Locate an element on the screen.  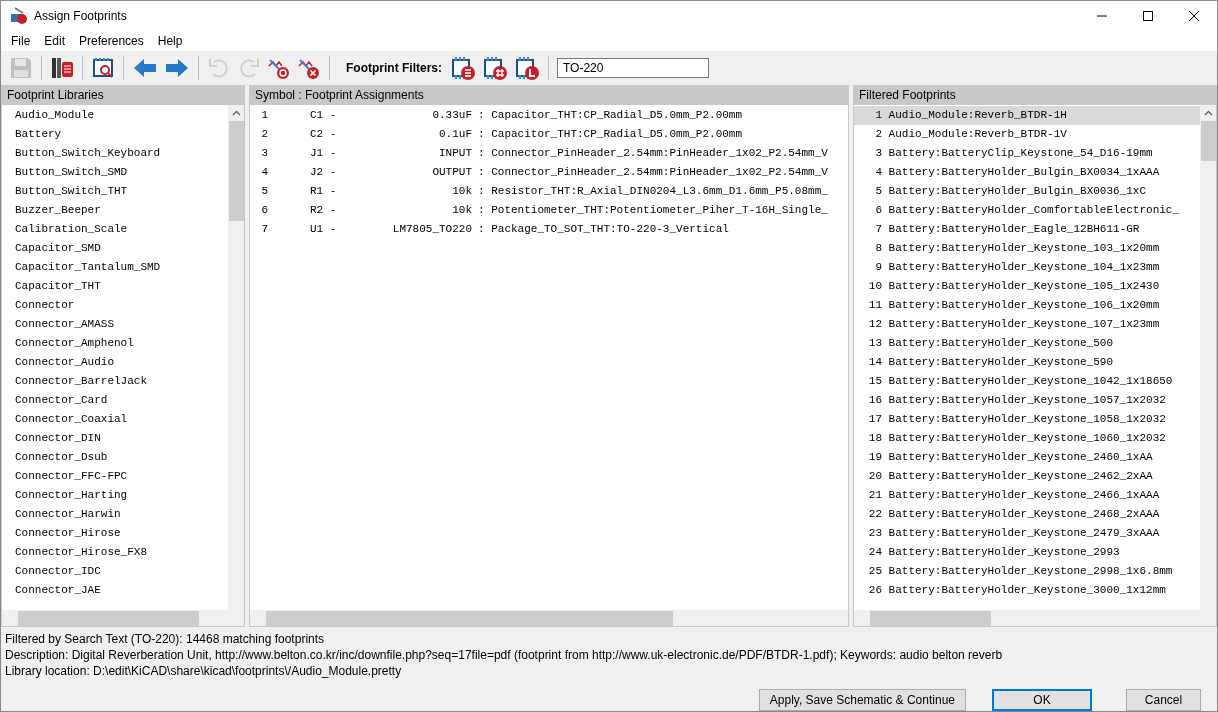
row-number: 3 is located at coordinates (264, 153).